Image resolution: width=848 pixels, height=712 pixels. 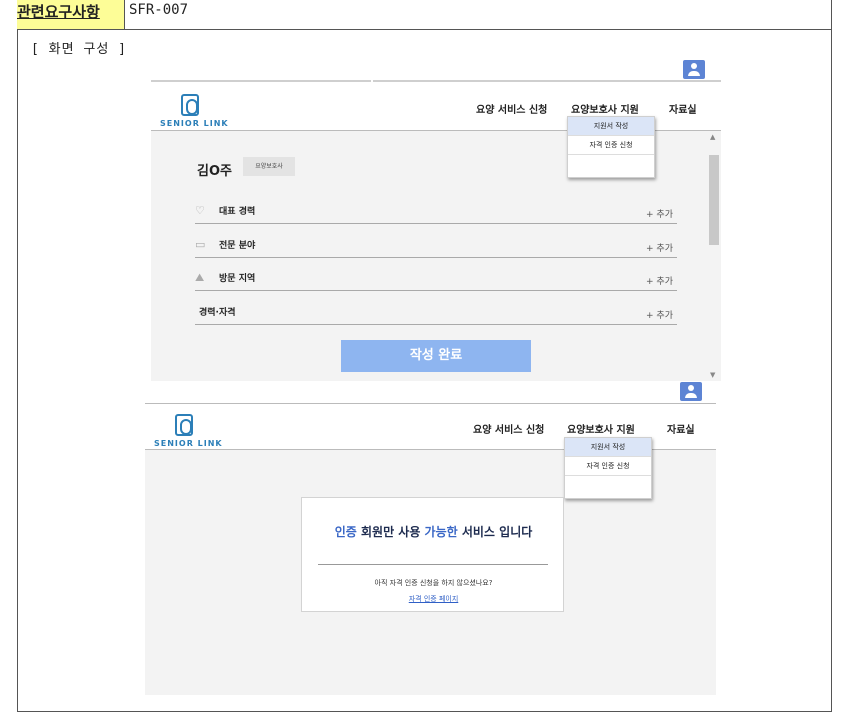 What do you see at coordinates (681, 428) in the screenshot?
I see `nav-resources: 자료실` at bounding box center [681, 428].